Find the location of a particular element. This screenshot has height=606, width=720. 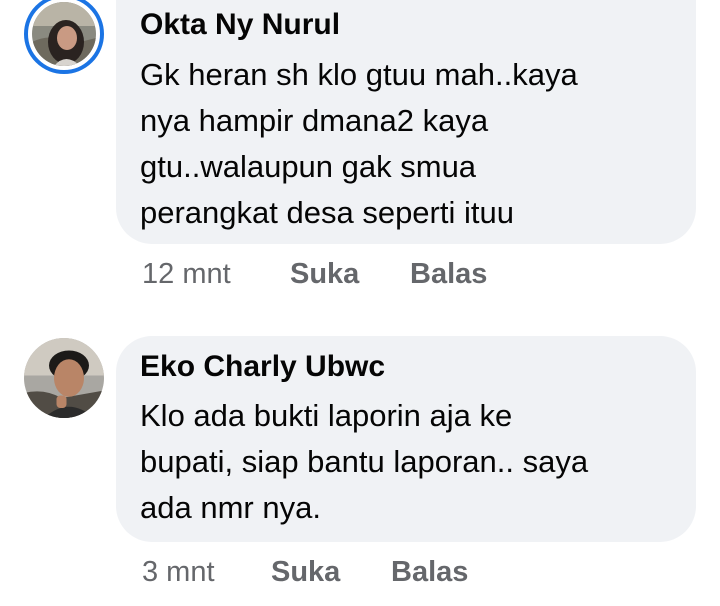

comment-text-line: gtu..walaupun gak smua is located at coordinates (308, 166).